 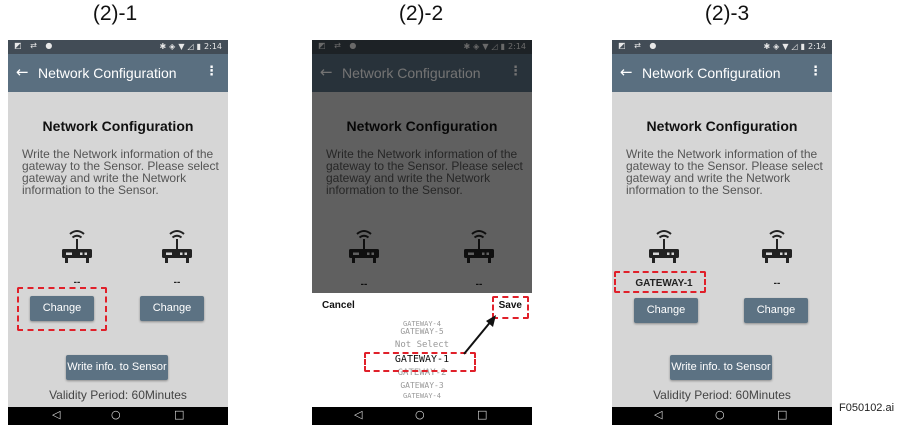 What do you see at coordinates (422, 166) in the screenshot?
I see `dim-overlay` at bounding box center [422, 166].